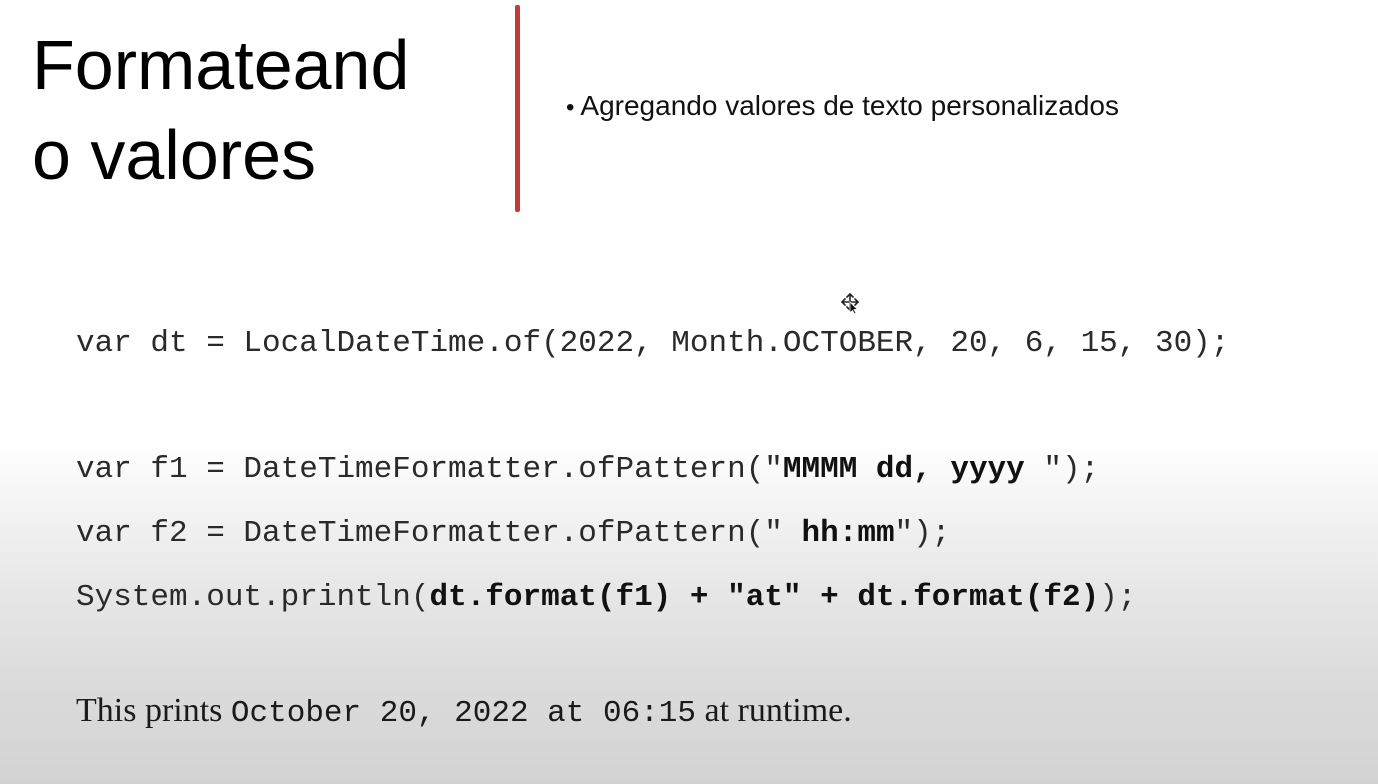 This screenshot has width=1378, height=784. Describe the element at coordinates (848, 533) in the screenshot. I see `code-f2-pattern: hh:mm` at that location.